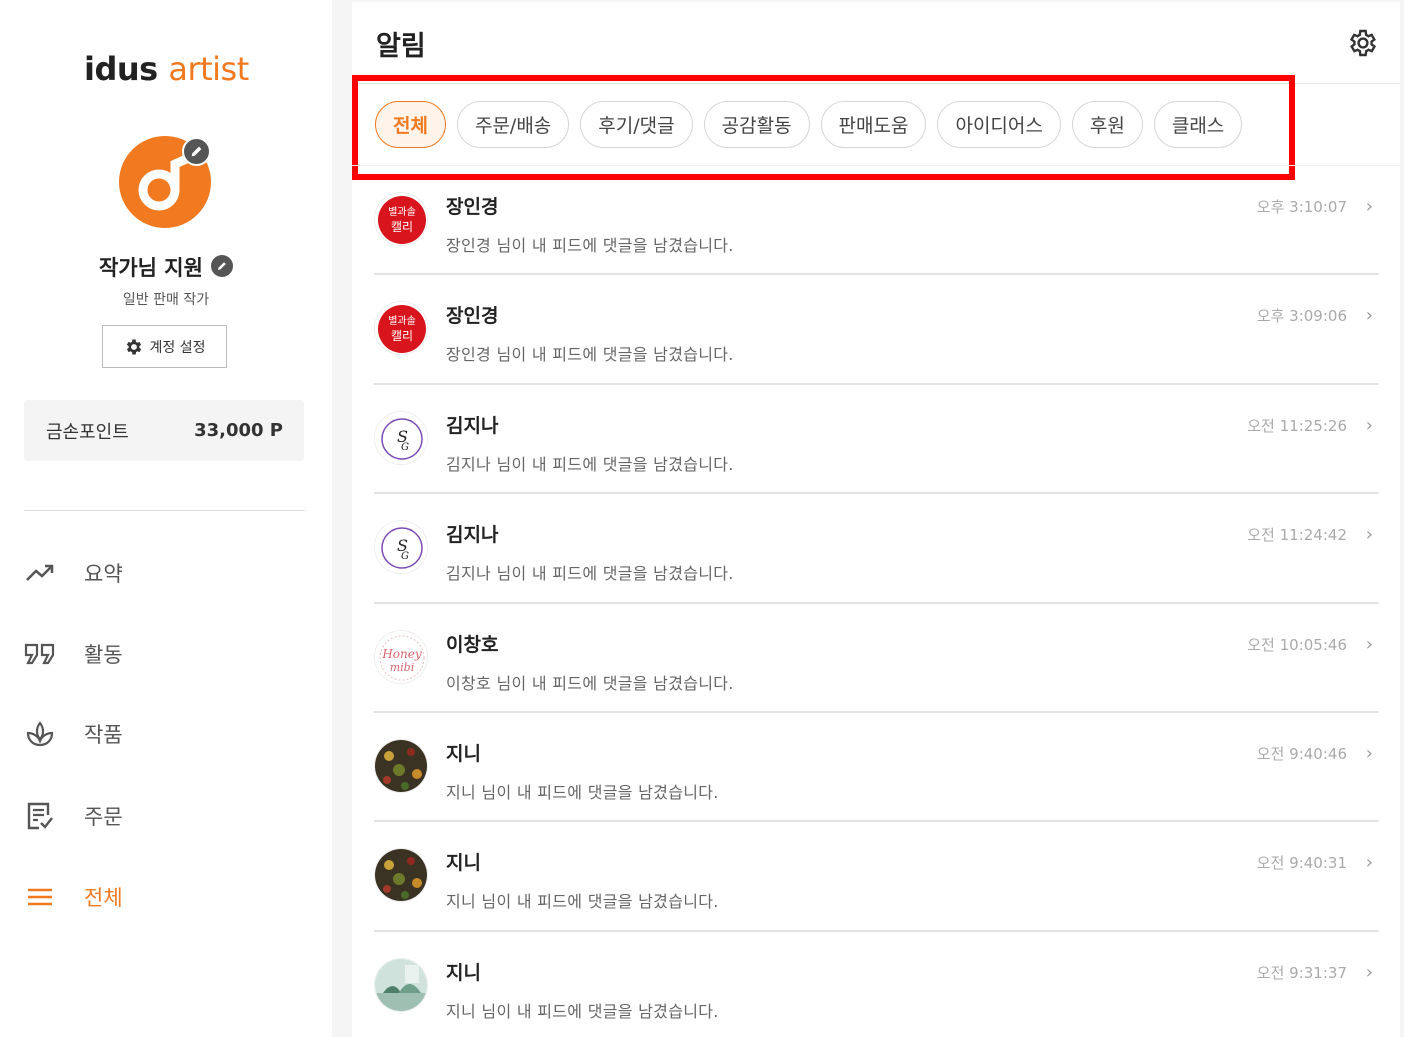 The image size is (1404, 1037). I want to click on notification-time: 오전 10:05:46, so click(1297, 644).